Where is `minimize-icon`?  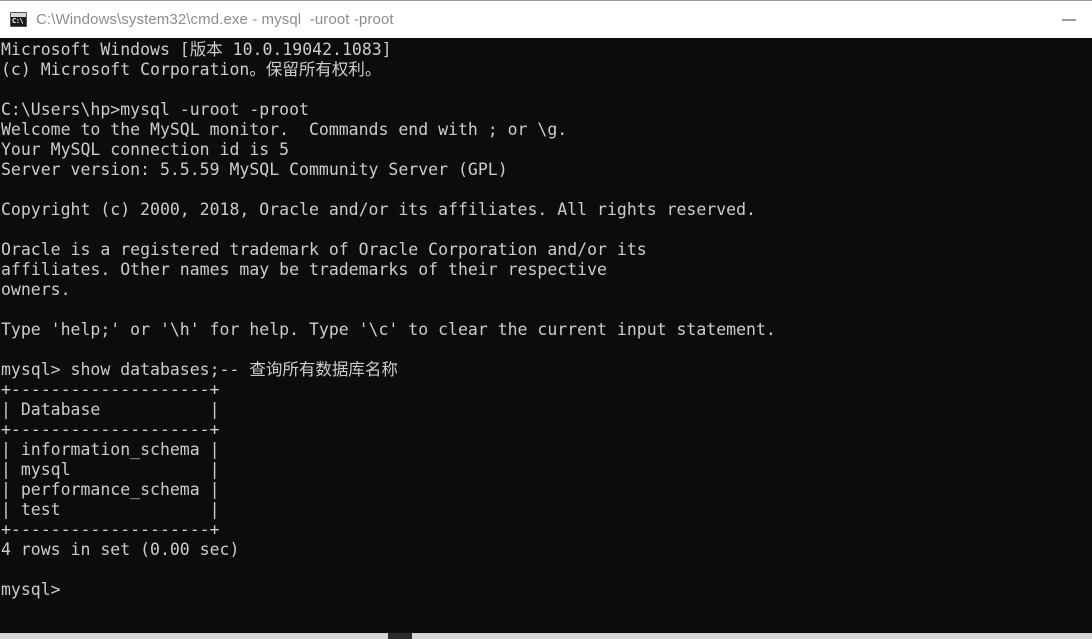 minimize-icon is located at coordinates (1069, 19).